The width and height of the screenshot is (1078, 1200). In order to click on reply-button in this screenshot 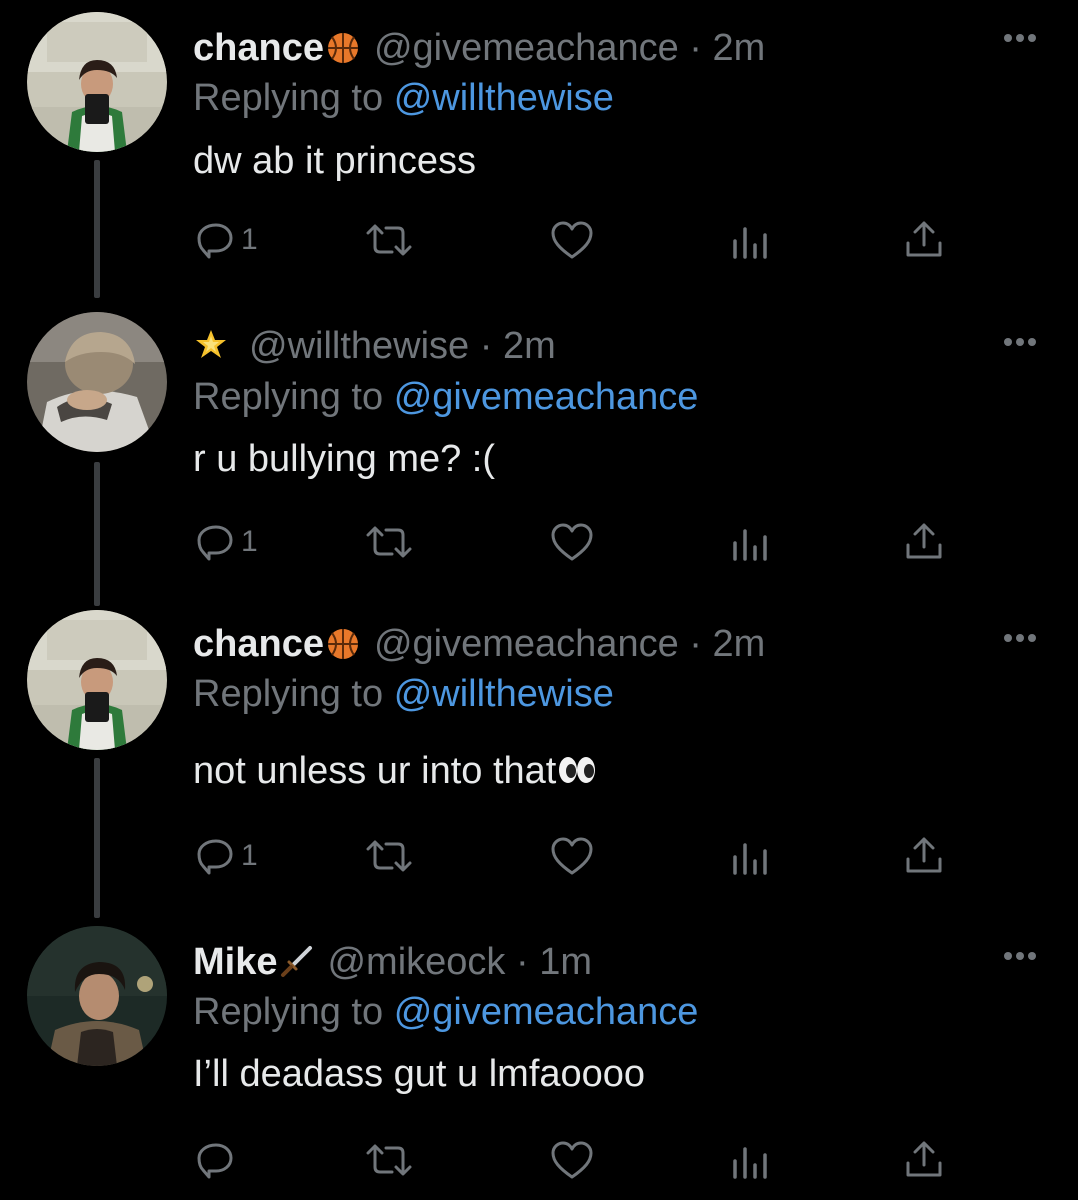, I will do `click(218, 1160)`.